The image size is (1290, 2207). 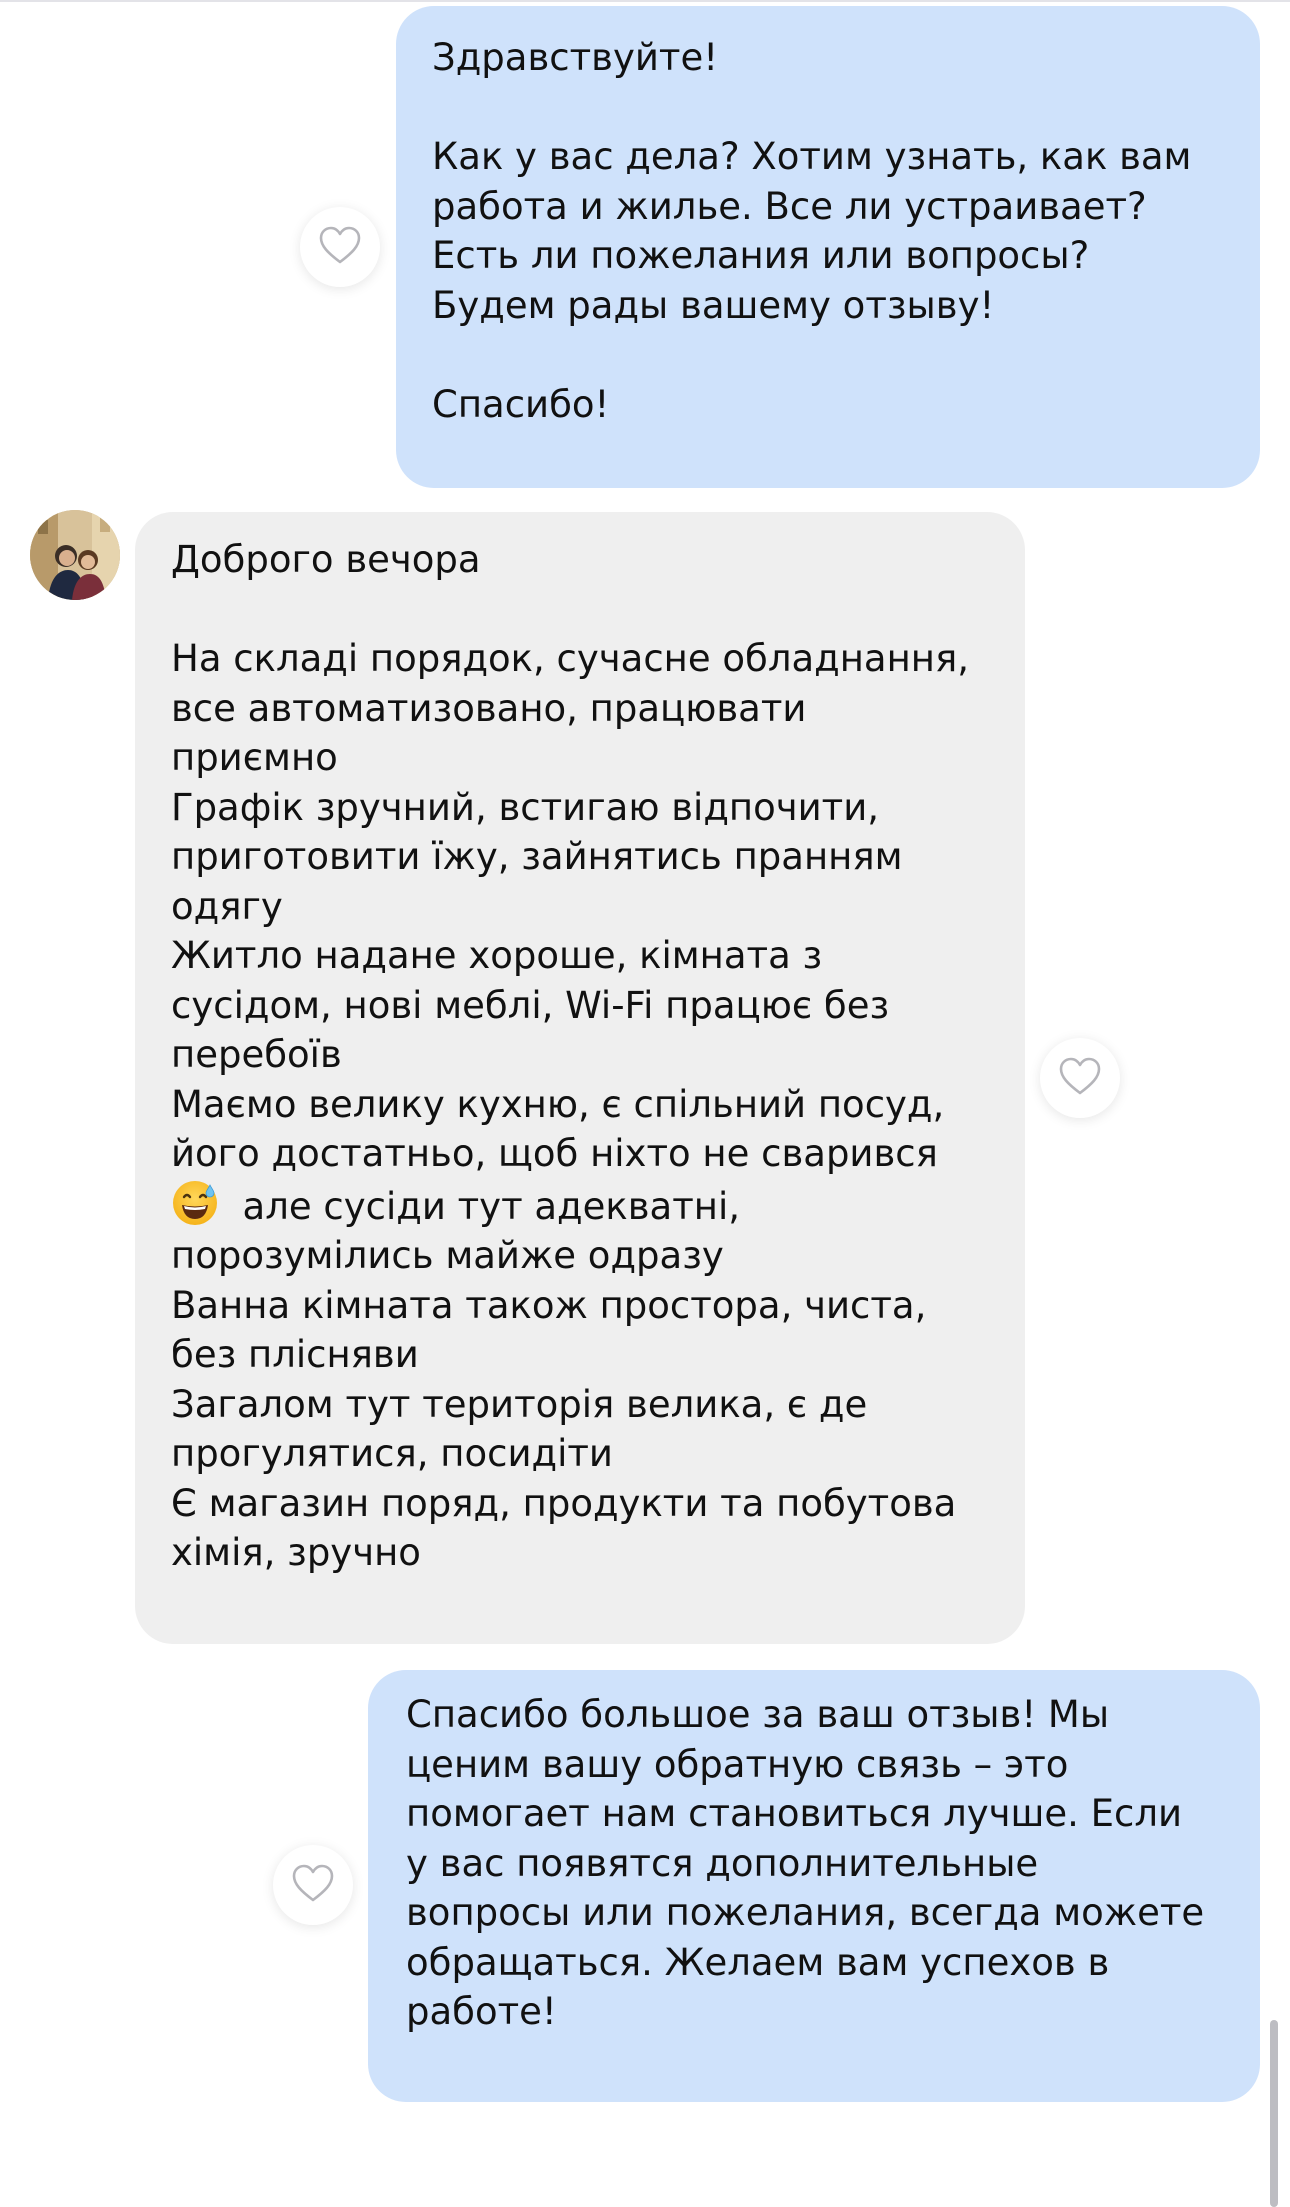 I want to click on scrollbar, so click(x=1274, y=2113).